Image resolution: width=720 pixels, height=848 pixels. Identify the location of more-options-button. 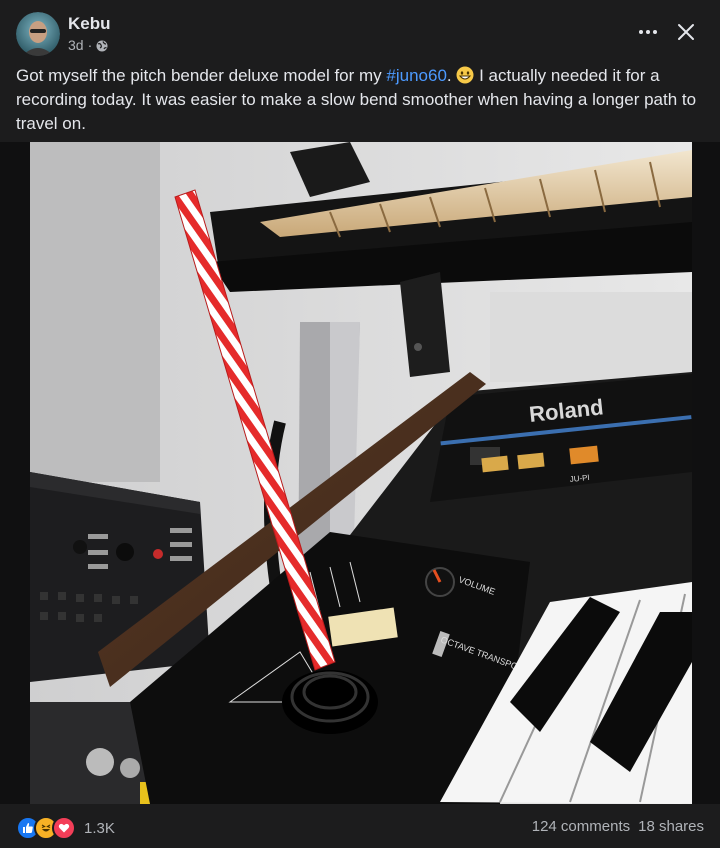
(648, 32).